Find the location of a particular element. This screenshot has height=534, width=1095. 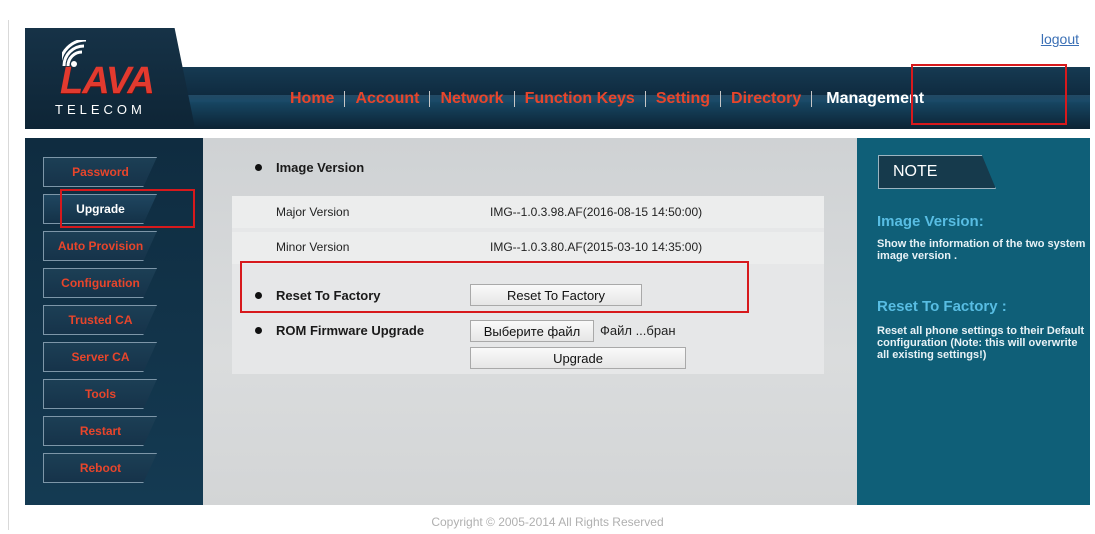

logout-link: logout is located at coordinates (1060, 39).